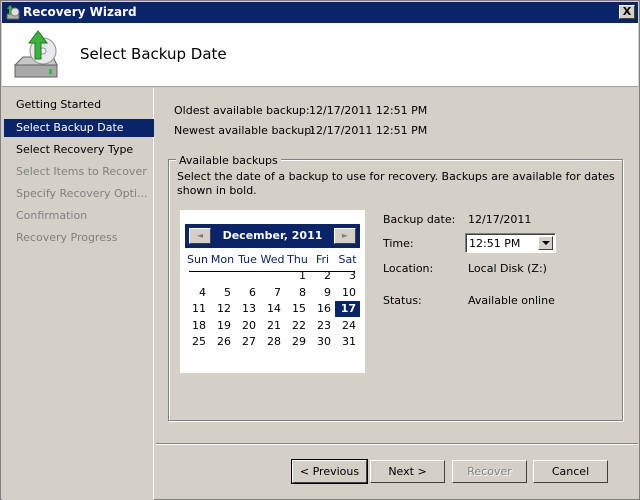 This screenshot has width=640, height=500. I want to click on calendar-day: 26, so click(222, 342).